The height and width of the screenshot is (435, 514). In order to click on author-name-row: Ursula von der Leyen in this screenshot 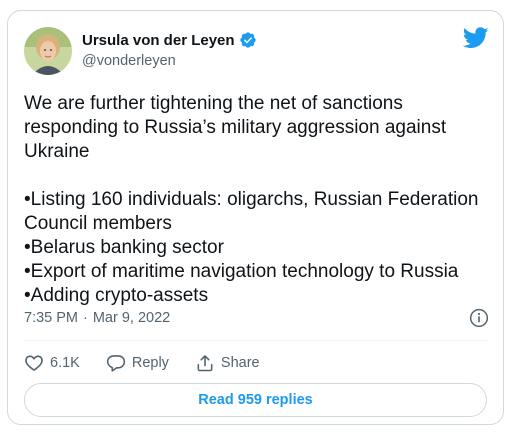, I will do `click(169, 40)`.